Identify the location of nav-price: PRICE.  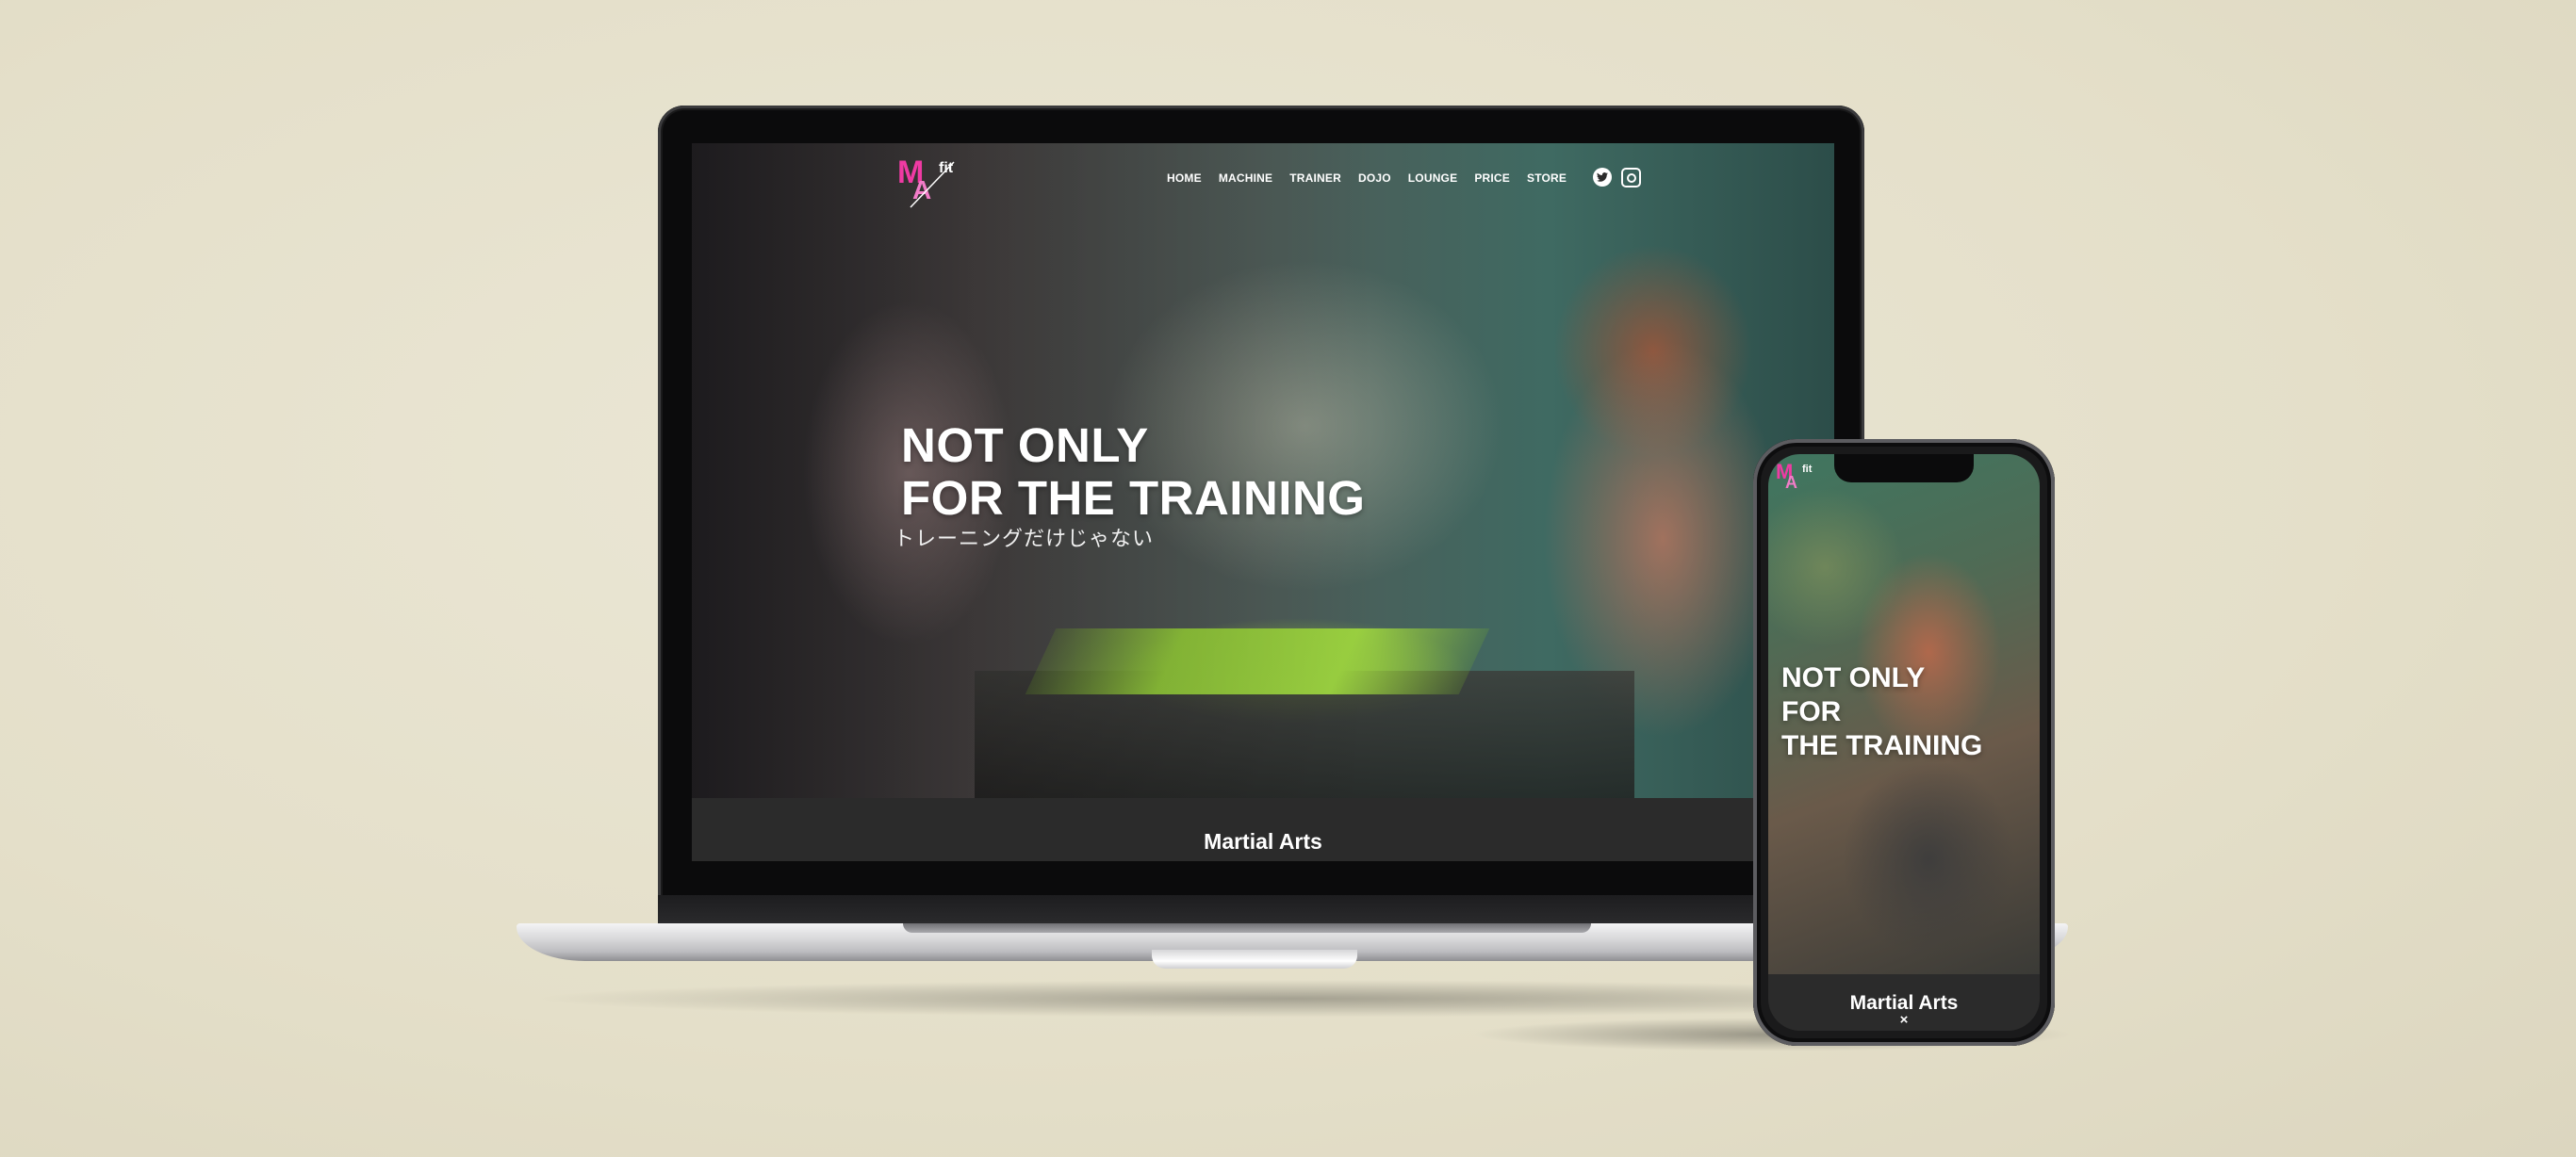
(1492, 178).